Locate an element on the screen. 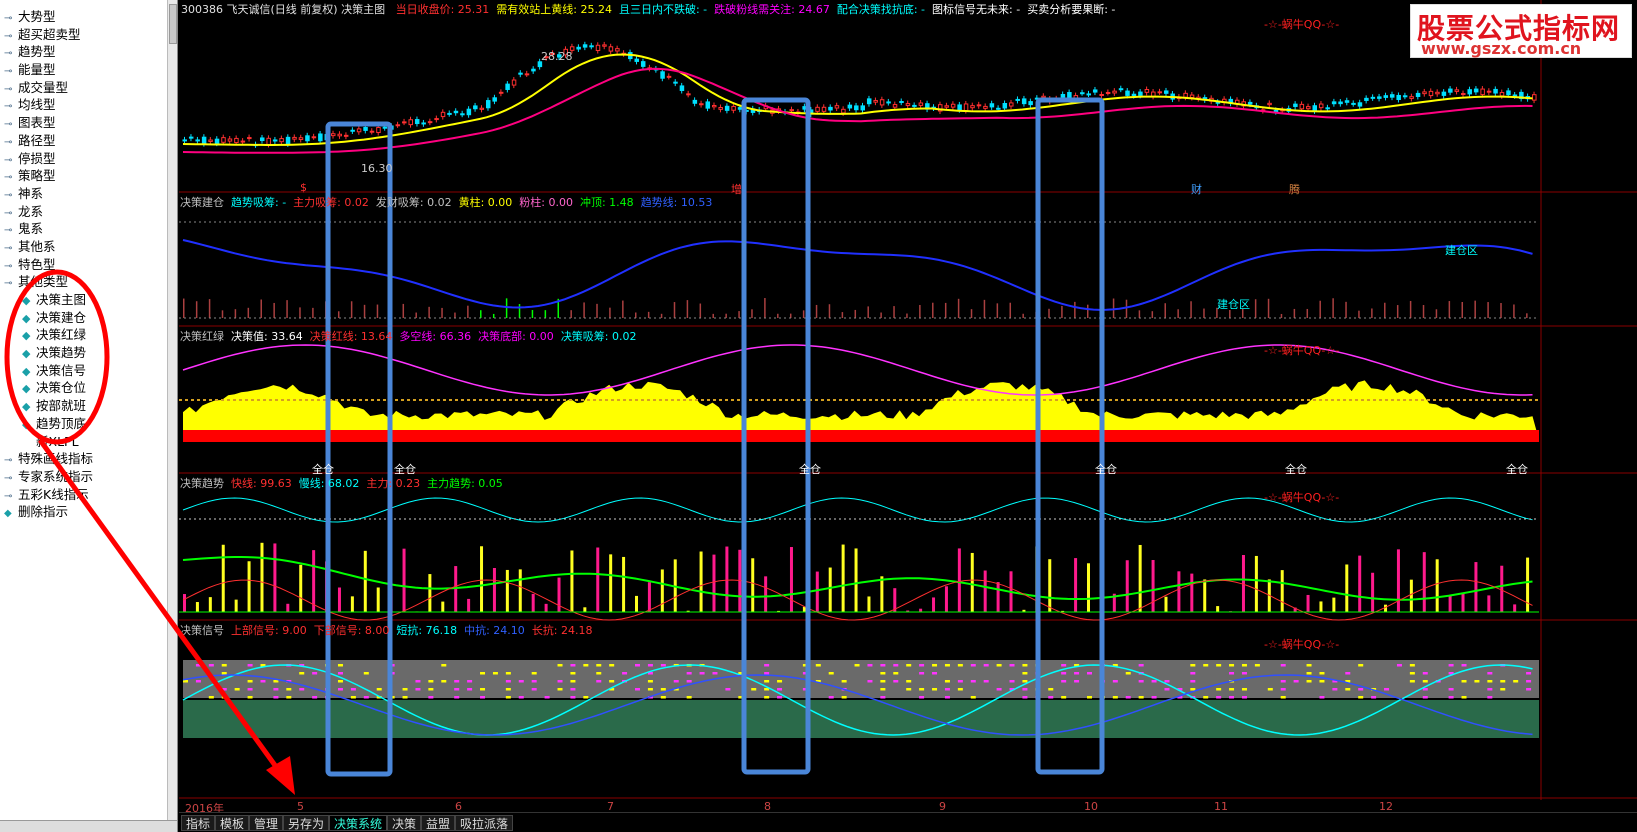  tree-item: ⊸ 路径型 is located at coordinates (84, 141).